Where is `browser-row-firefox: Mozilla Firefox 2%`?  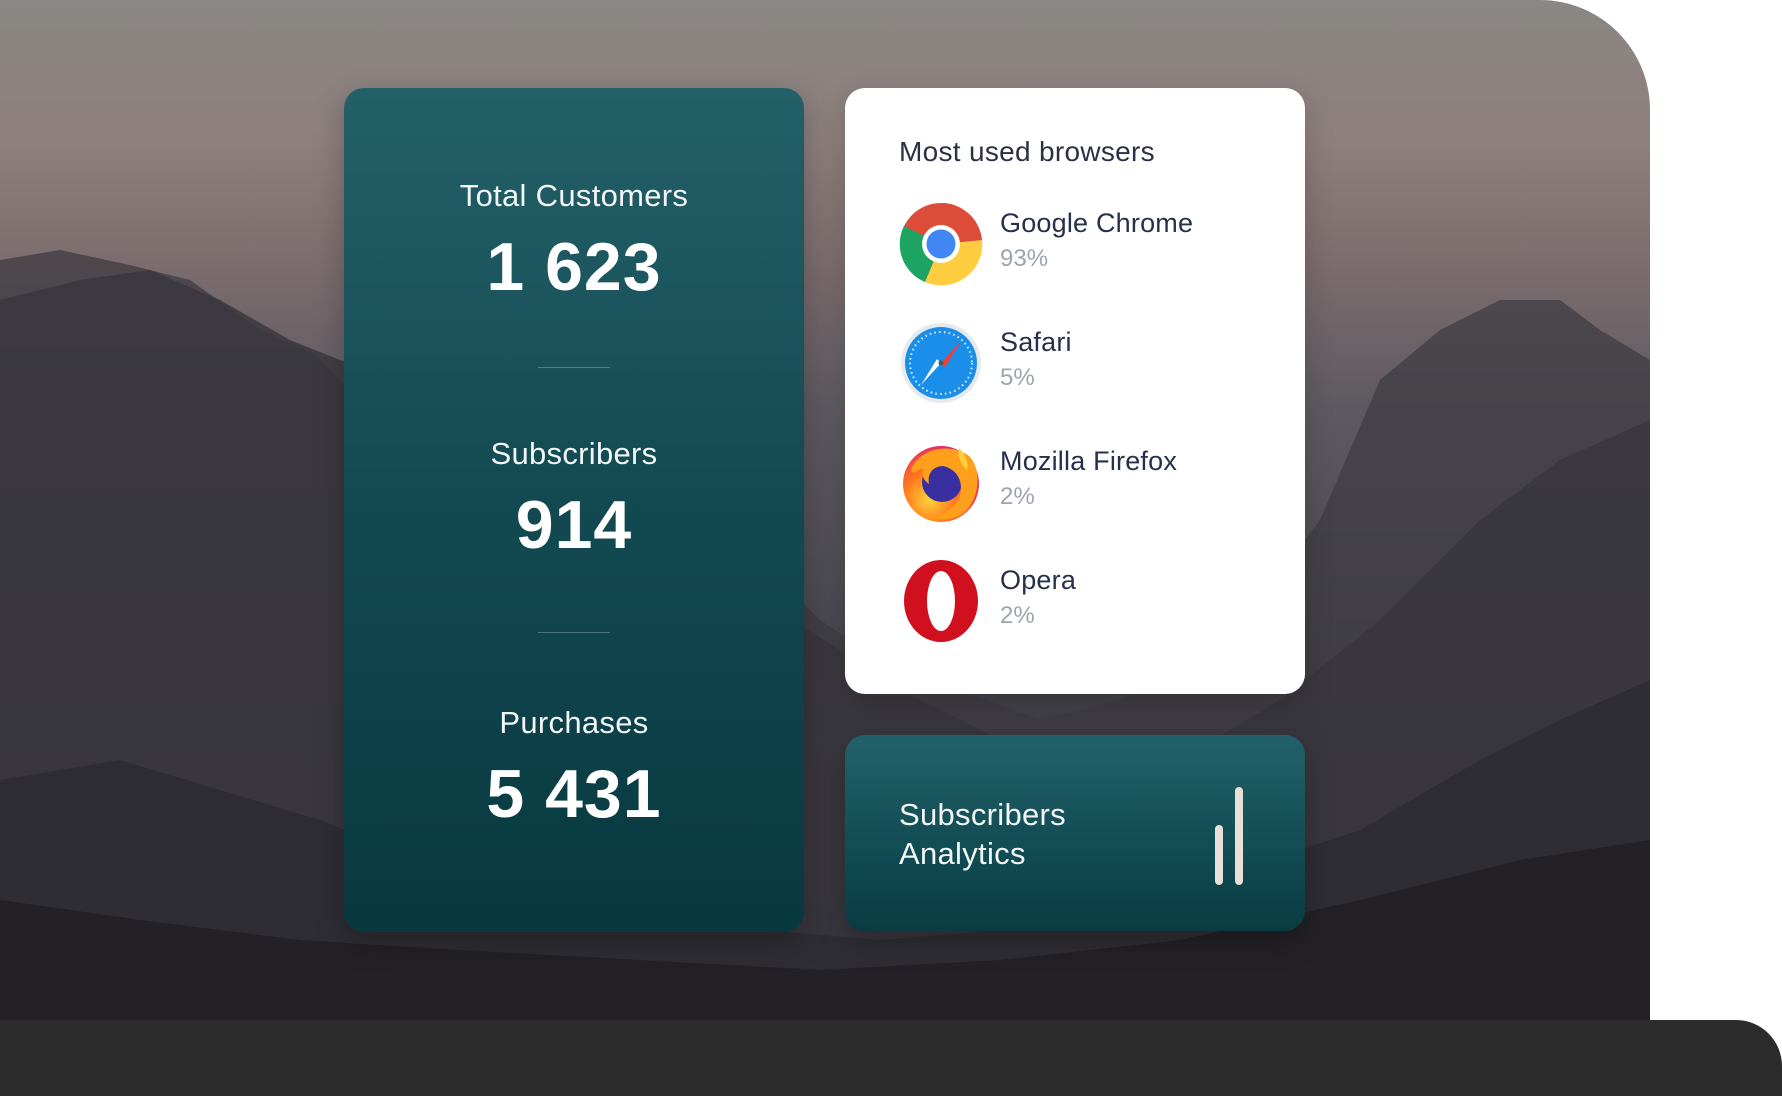
browser-row-firefox: Mozilla Firefox 2% is located at coordinates (1089, 482).